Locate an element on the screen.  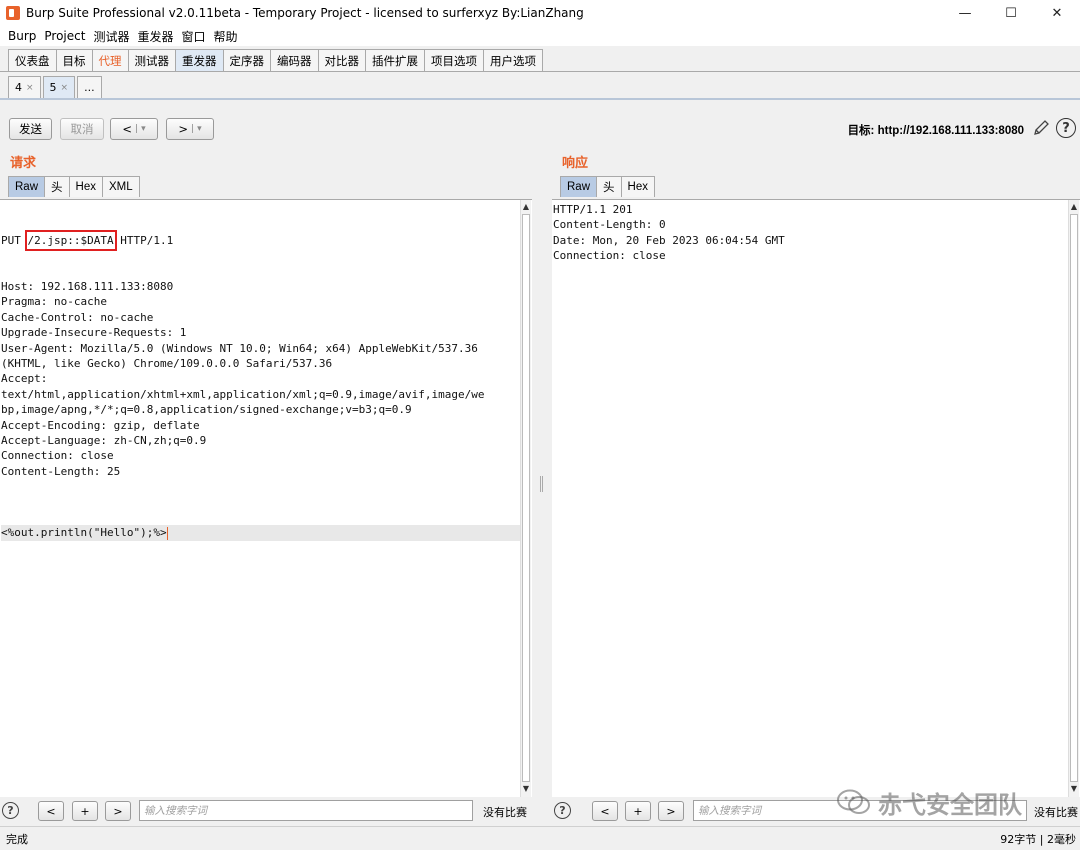
minimize-button: — is located at coordinates (965, 13).